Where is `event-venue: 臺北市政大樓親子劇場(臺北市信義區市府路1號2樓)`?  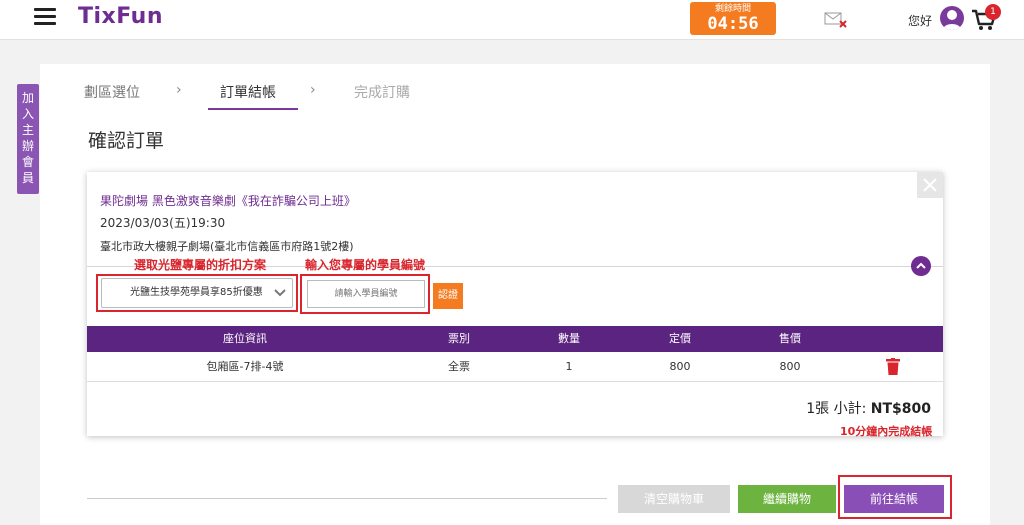 event-venue: 臺北市政大樓親子劇場(臺北市信義區市府路1號2樓) is located at coordinates (227, 246).